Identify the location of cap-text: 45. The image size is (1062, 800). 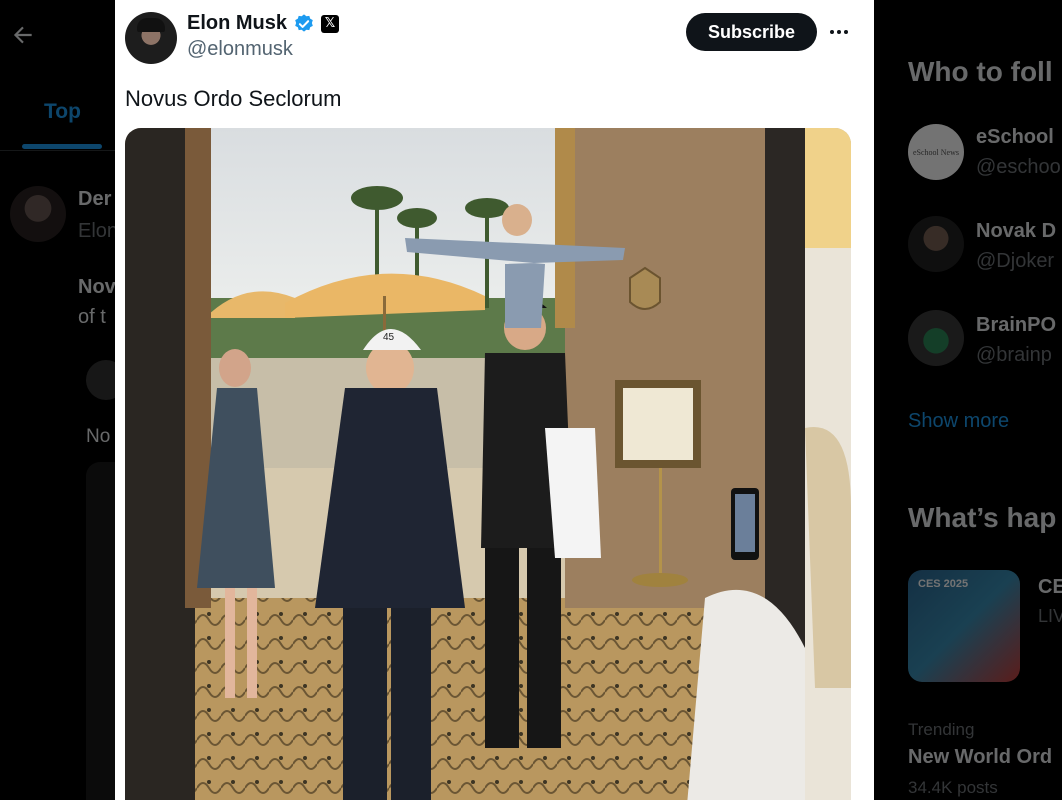
(389, 337).